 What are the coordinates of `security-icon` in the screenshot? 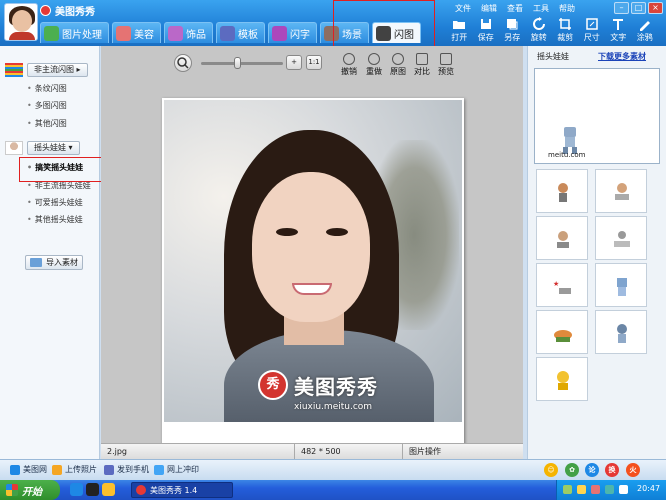 It's located at (609, 489).